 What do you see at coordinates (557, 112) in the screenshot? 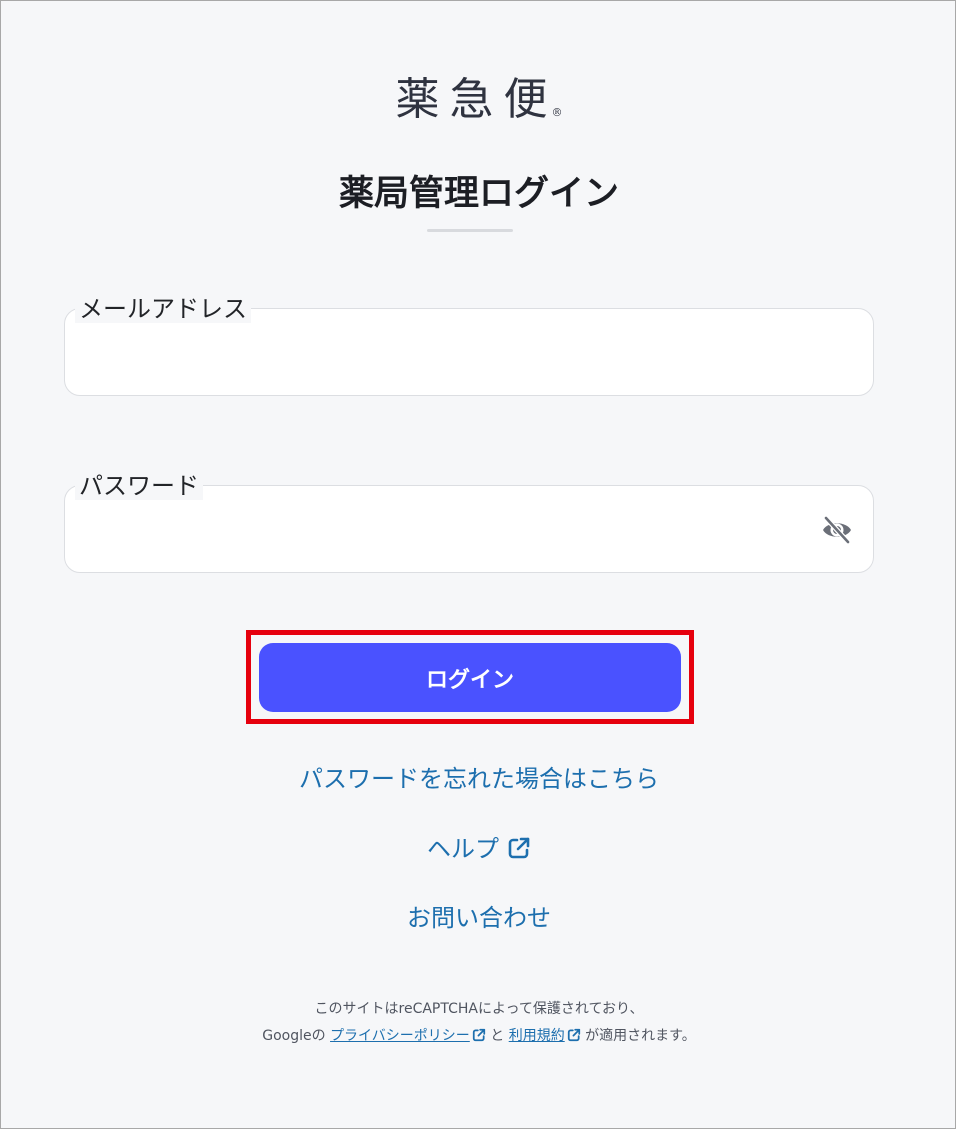
I see `registered-mark: ®` at bounding box center [557, 112].